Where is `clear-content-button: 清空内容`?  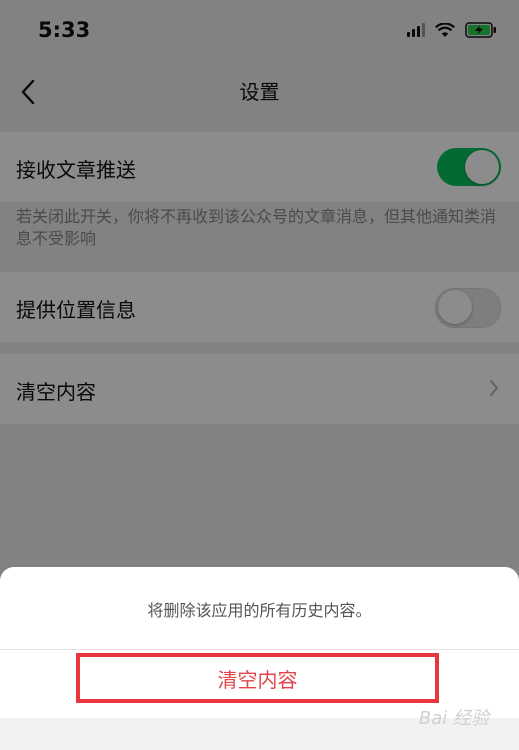 clear-content-button: 清空内容 is located at coordinates (257, 678).